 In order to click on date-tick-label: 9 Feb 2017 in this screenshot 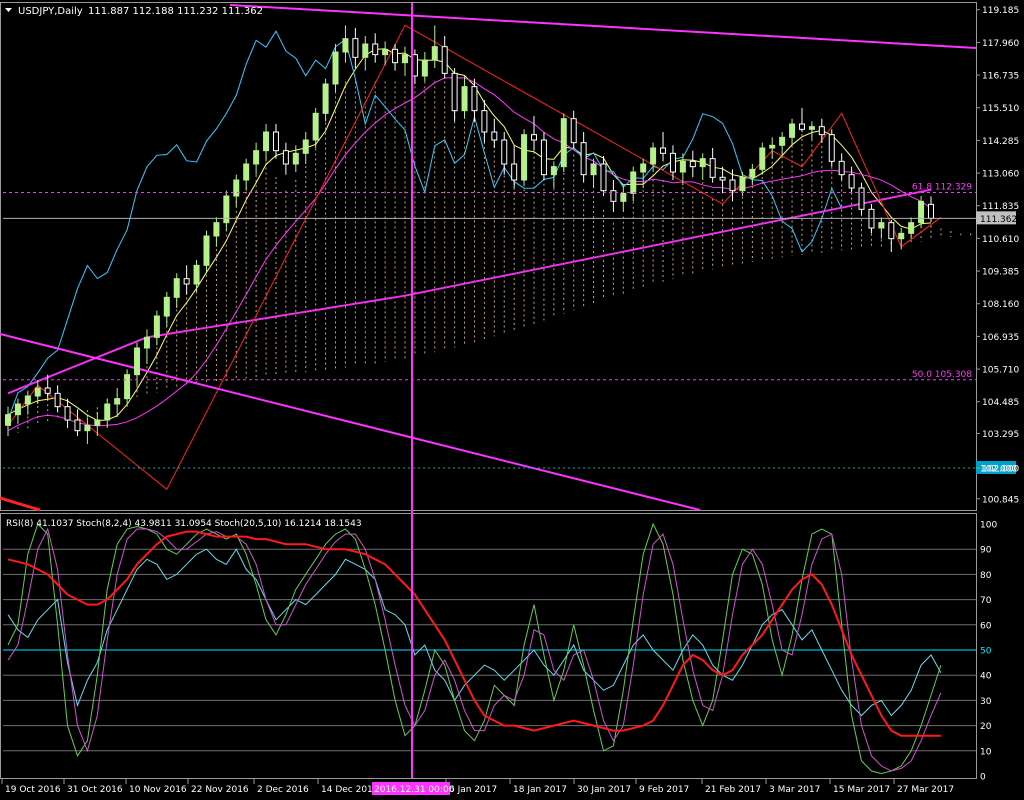, I will do `click(664, 790)`.